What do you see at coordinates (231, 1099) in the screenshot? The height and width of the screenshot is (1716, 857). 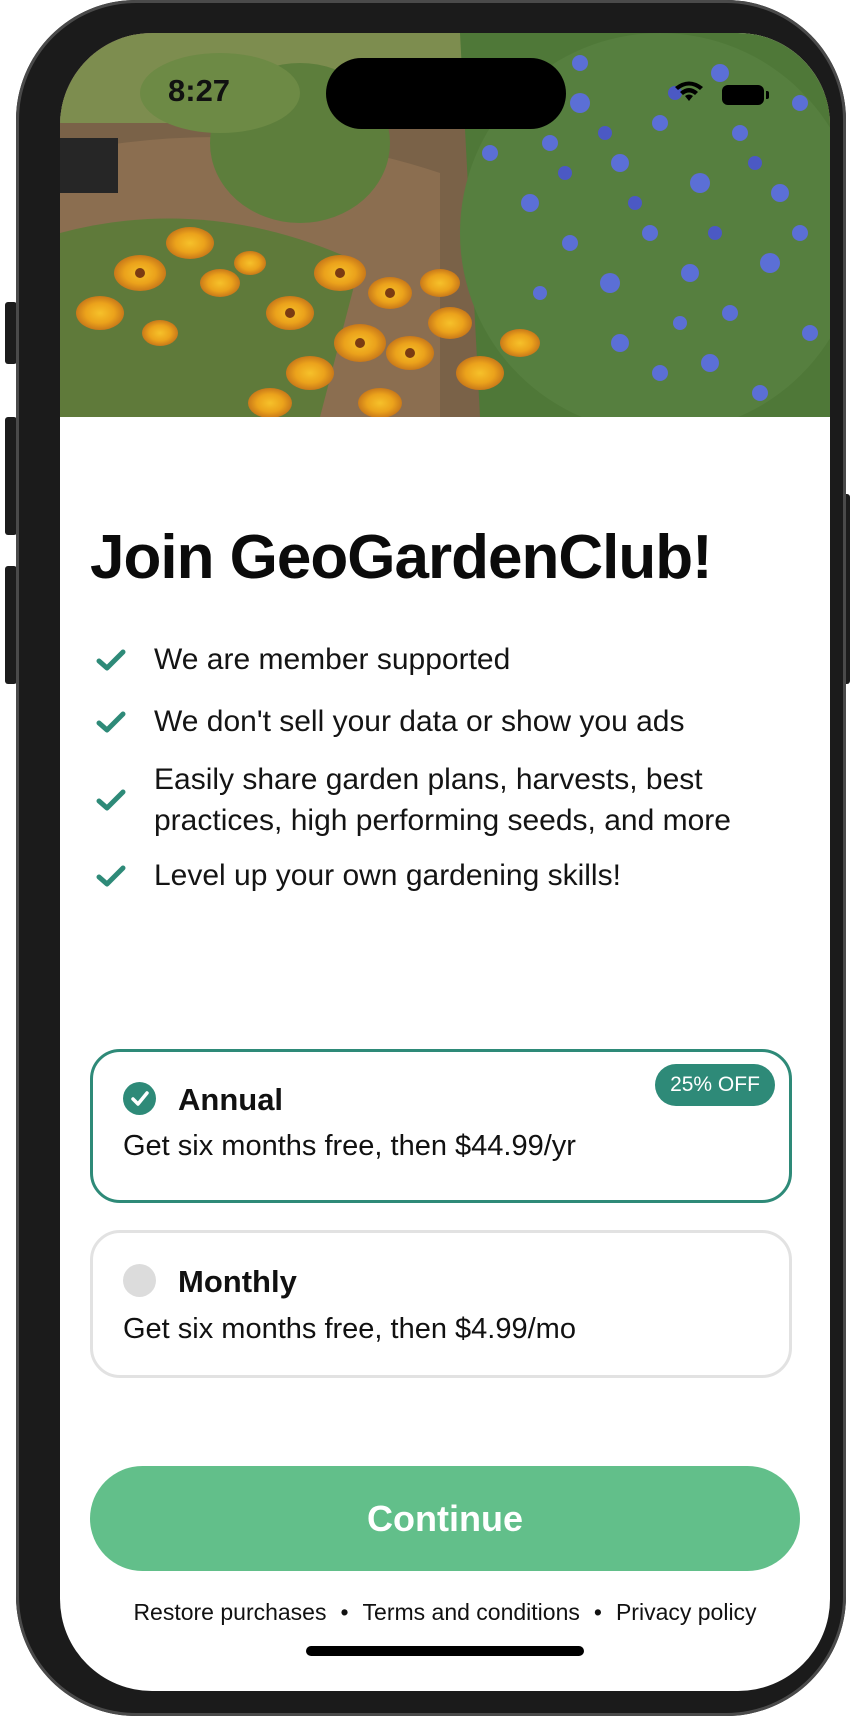 I see `plan-name: Annual` at bounding box center [231, 1099].